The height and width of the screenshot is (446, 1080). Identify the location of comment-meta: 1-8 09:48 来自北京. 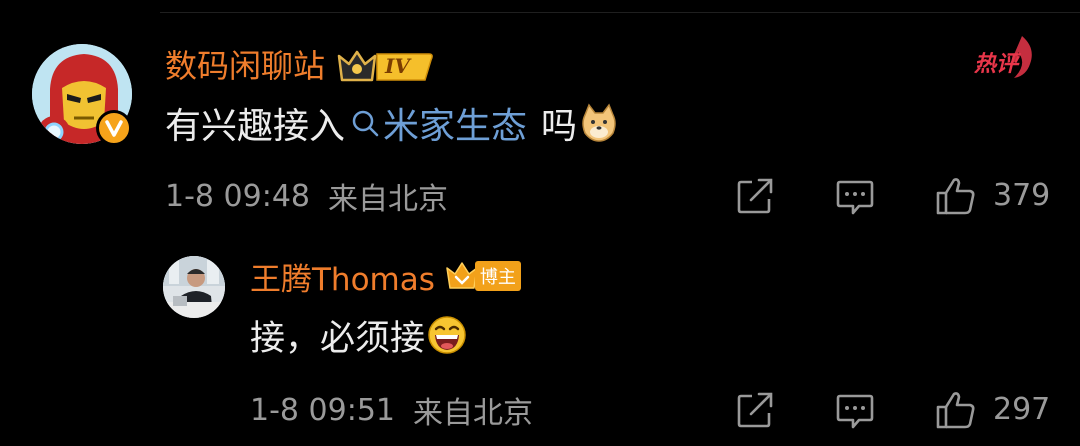
(306, 197).